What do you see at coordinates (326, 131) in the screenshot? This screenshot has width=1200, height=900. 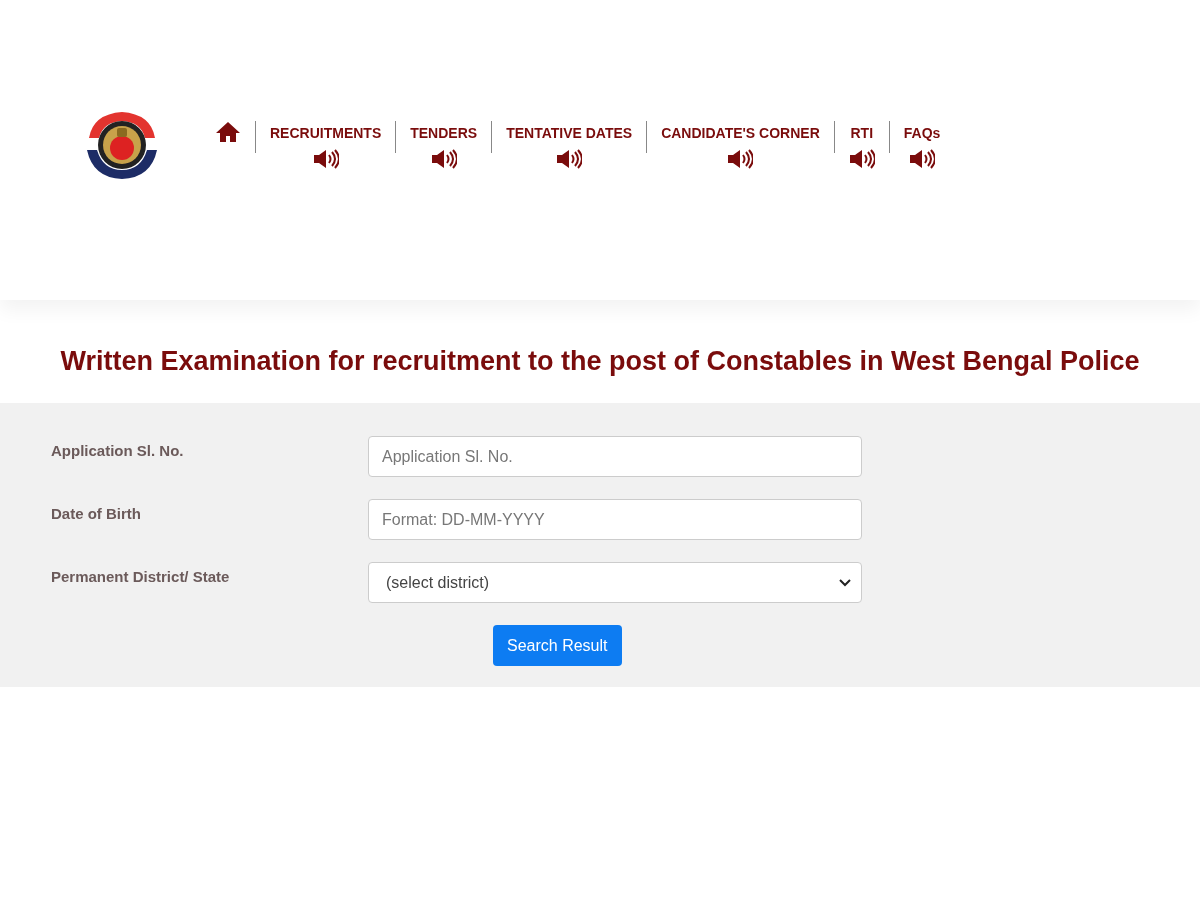 I see `nav-link: RECRUITMENTS` at bounding box center [326, 131].